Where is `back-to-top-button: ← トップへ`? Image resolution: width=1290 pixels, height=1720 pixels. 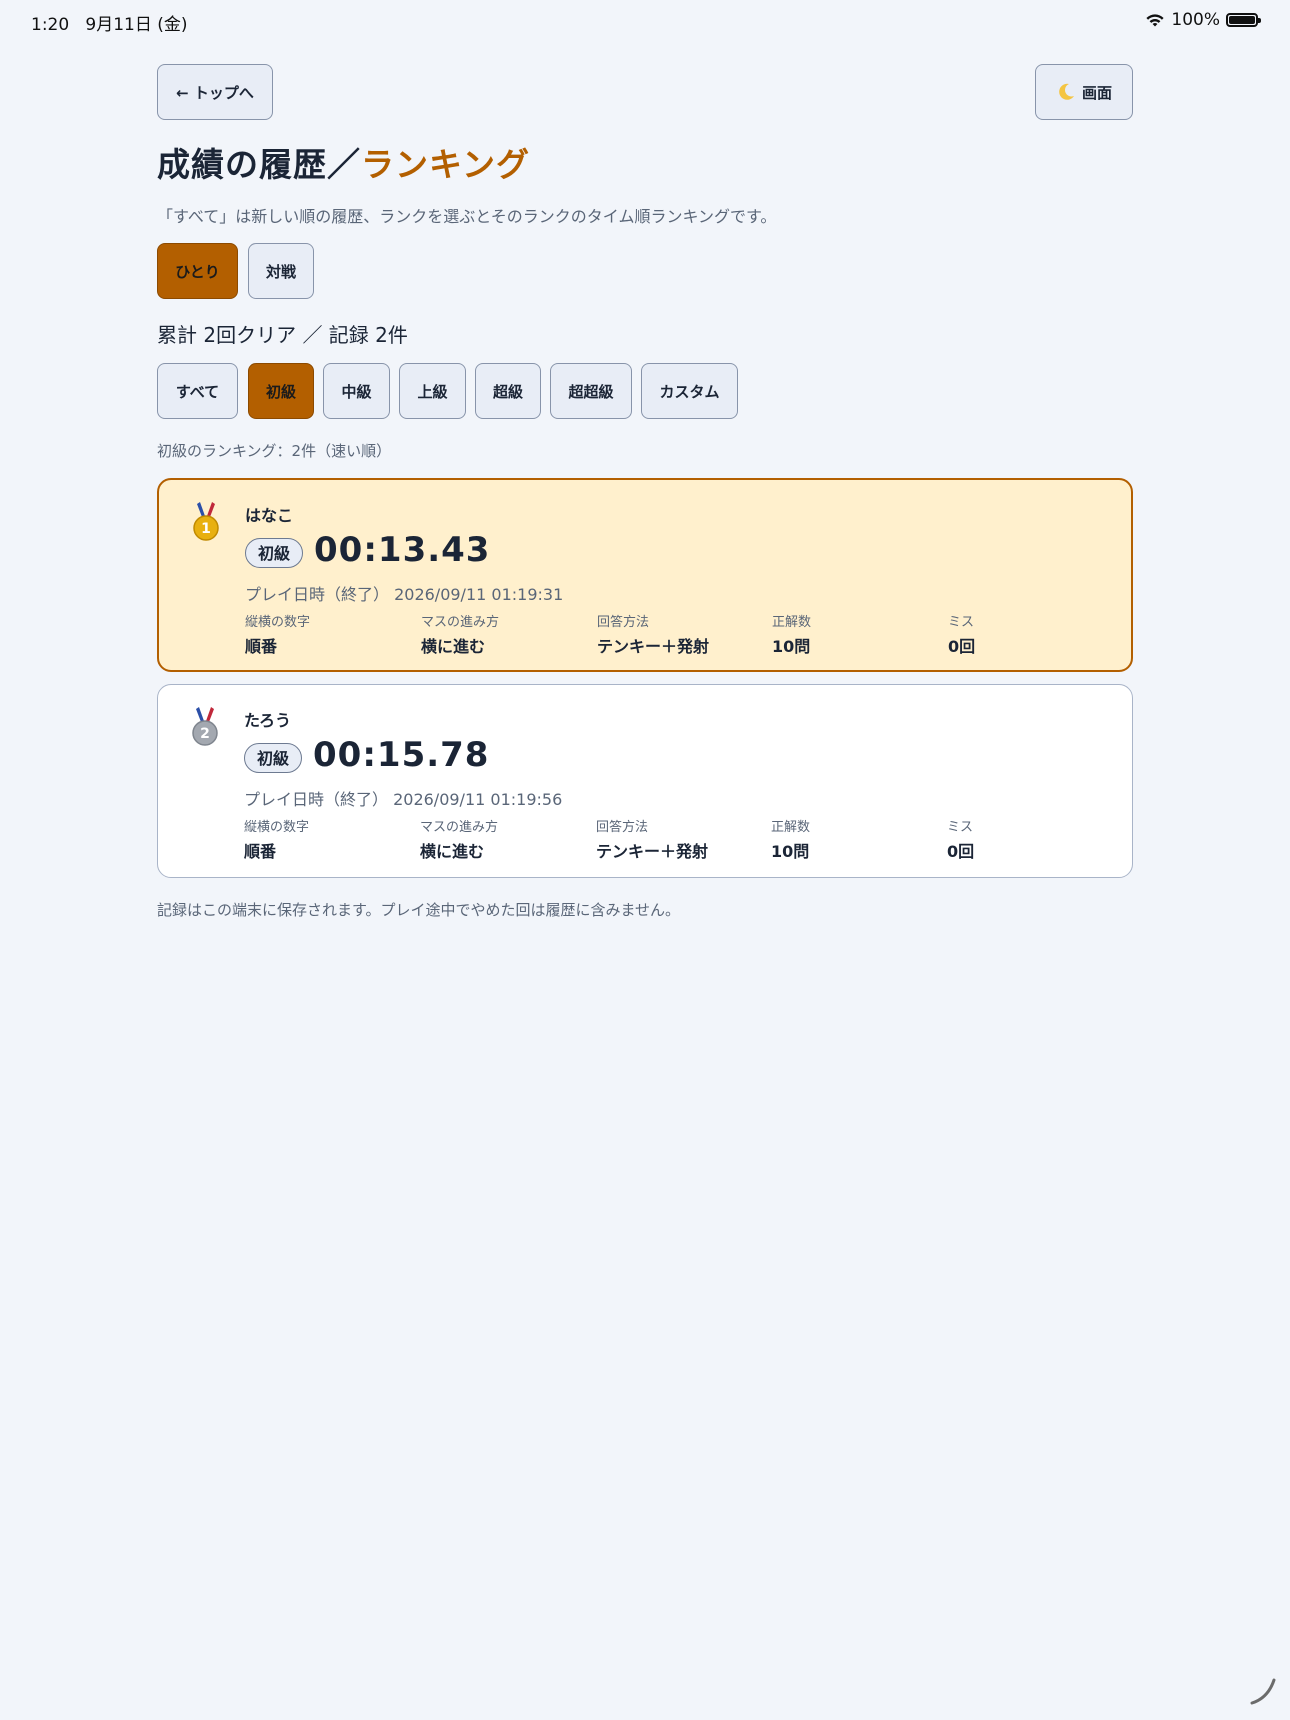
back-to-top-button: ← トップへ is located at coordinates (215, 92).